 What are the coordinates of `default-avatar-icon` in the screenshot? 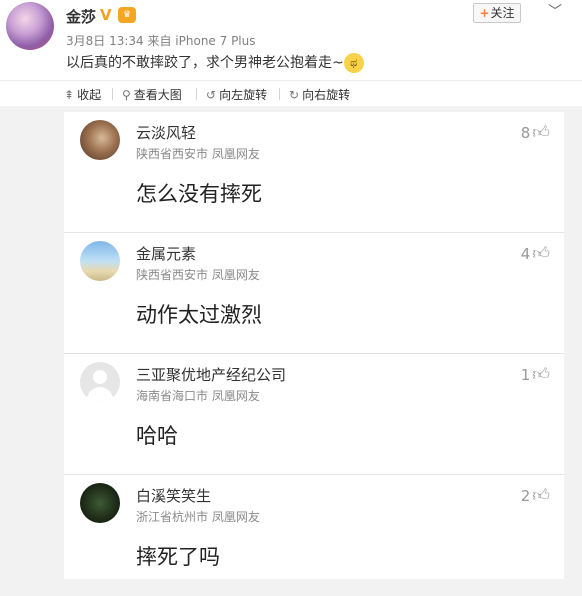 It's located at (100, 382).